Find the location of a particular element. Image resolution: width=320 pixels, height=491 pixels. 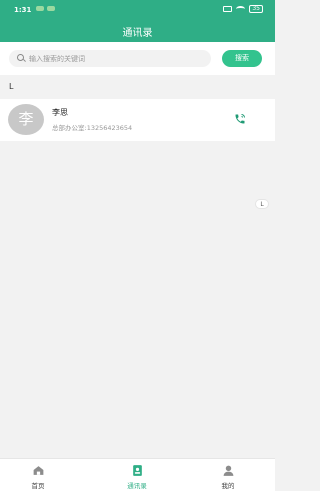

notification-icons is located at coordinates (45, 8).